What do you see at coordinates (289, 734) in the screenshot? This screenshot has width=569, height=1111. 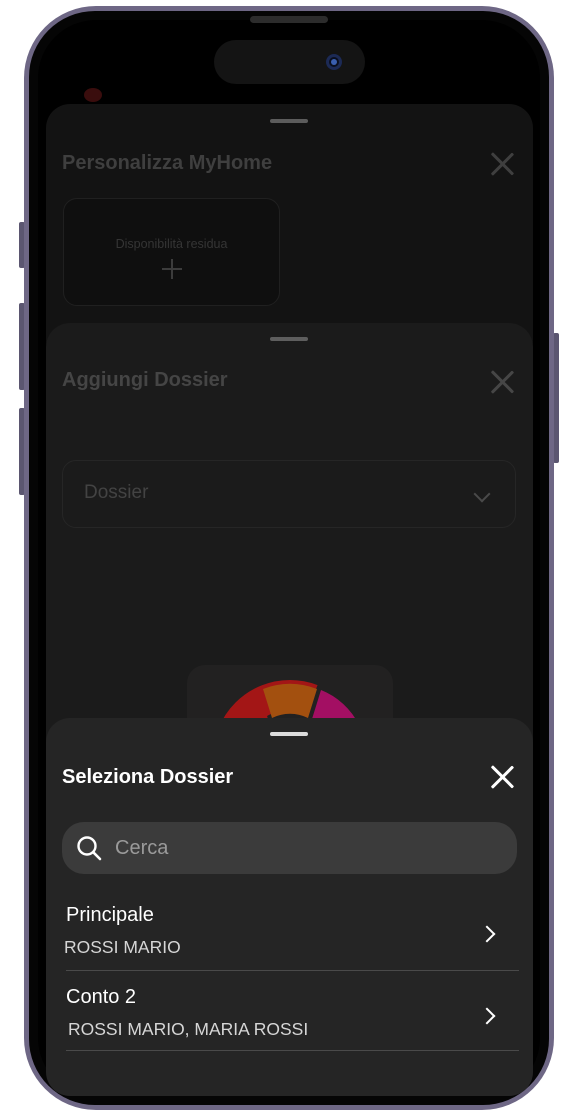 I see `sheet-drag-handle` at bounding box center [289, 734].